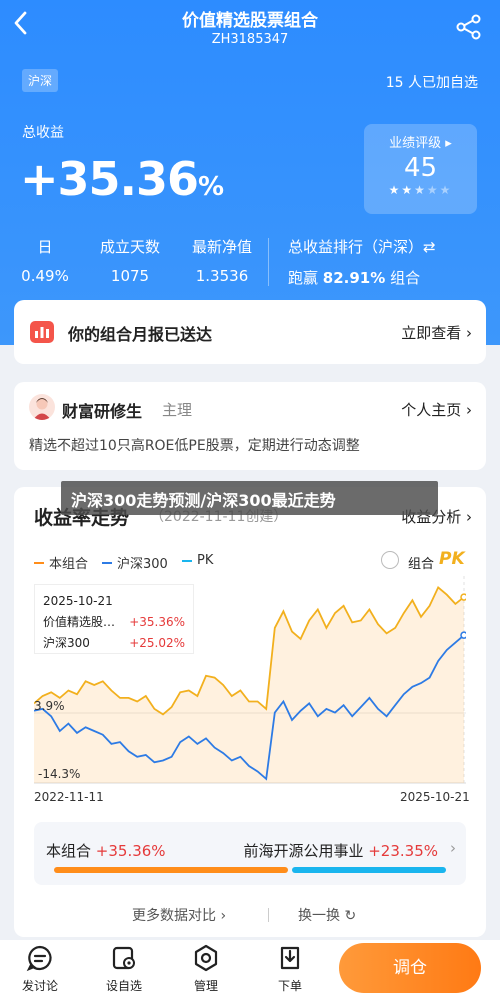 The width and height of the screenshot is (500, 1000). I want to click on legend-pk: PK, so click(197, 560).